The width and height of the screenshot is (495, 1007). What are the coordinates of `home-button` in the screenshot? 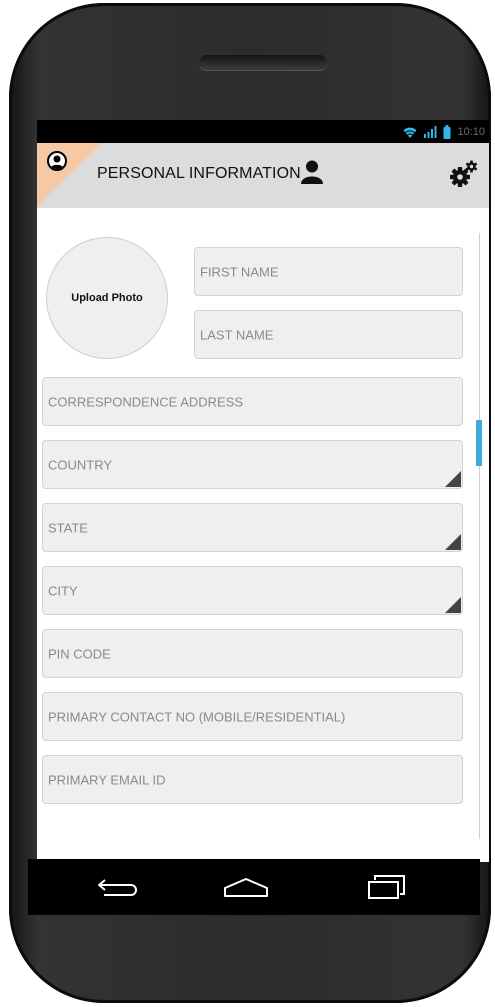 It's located at (246, 887).